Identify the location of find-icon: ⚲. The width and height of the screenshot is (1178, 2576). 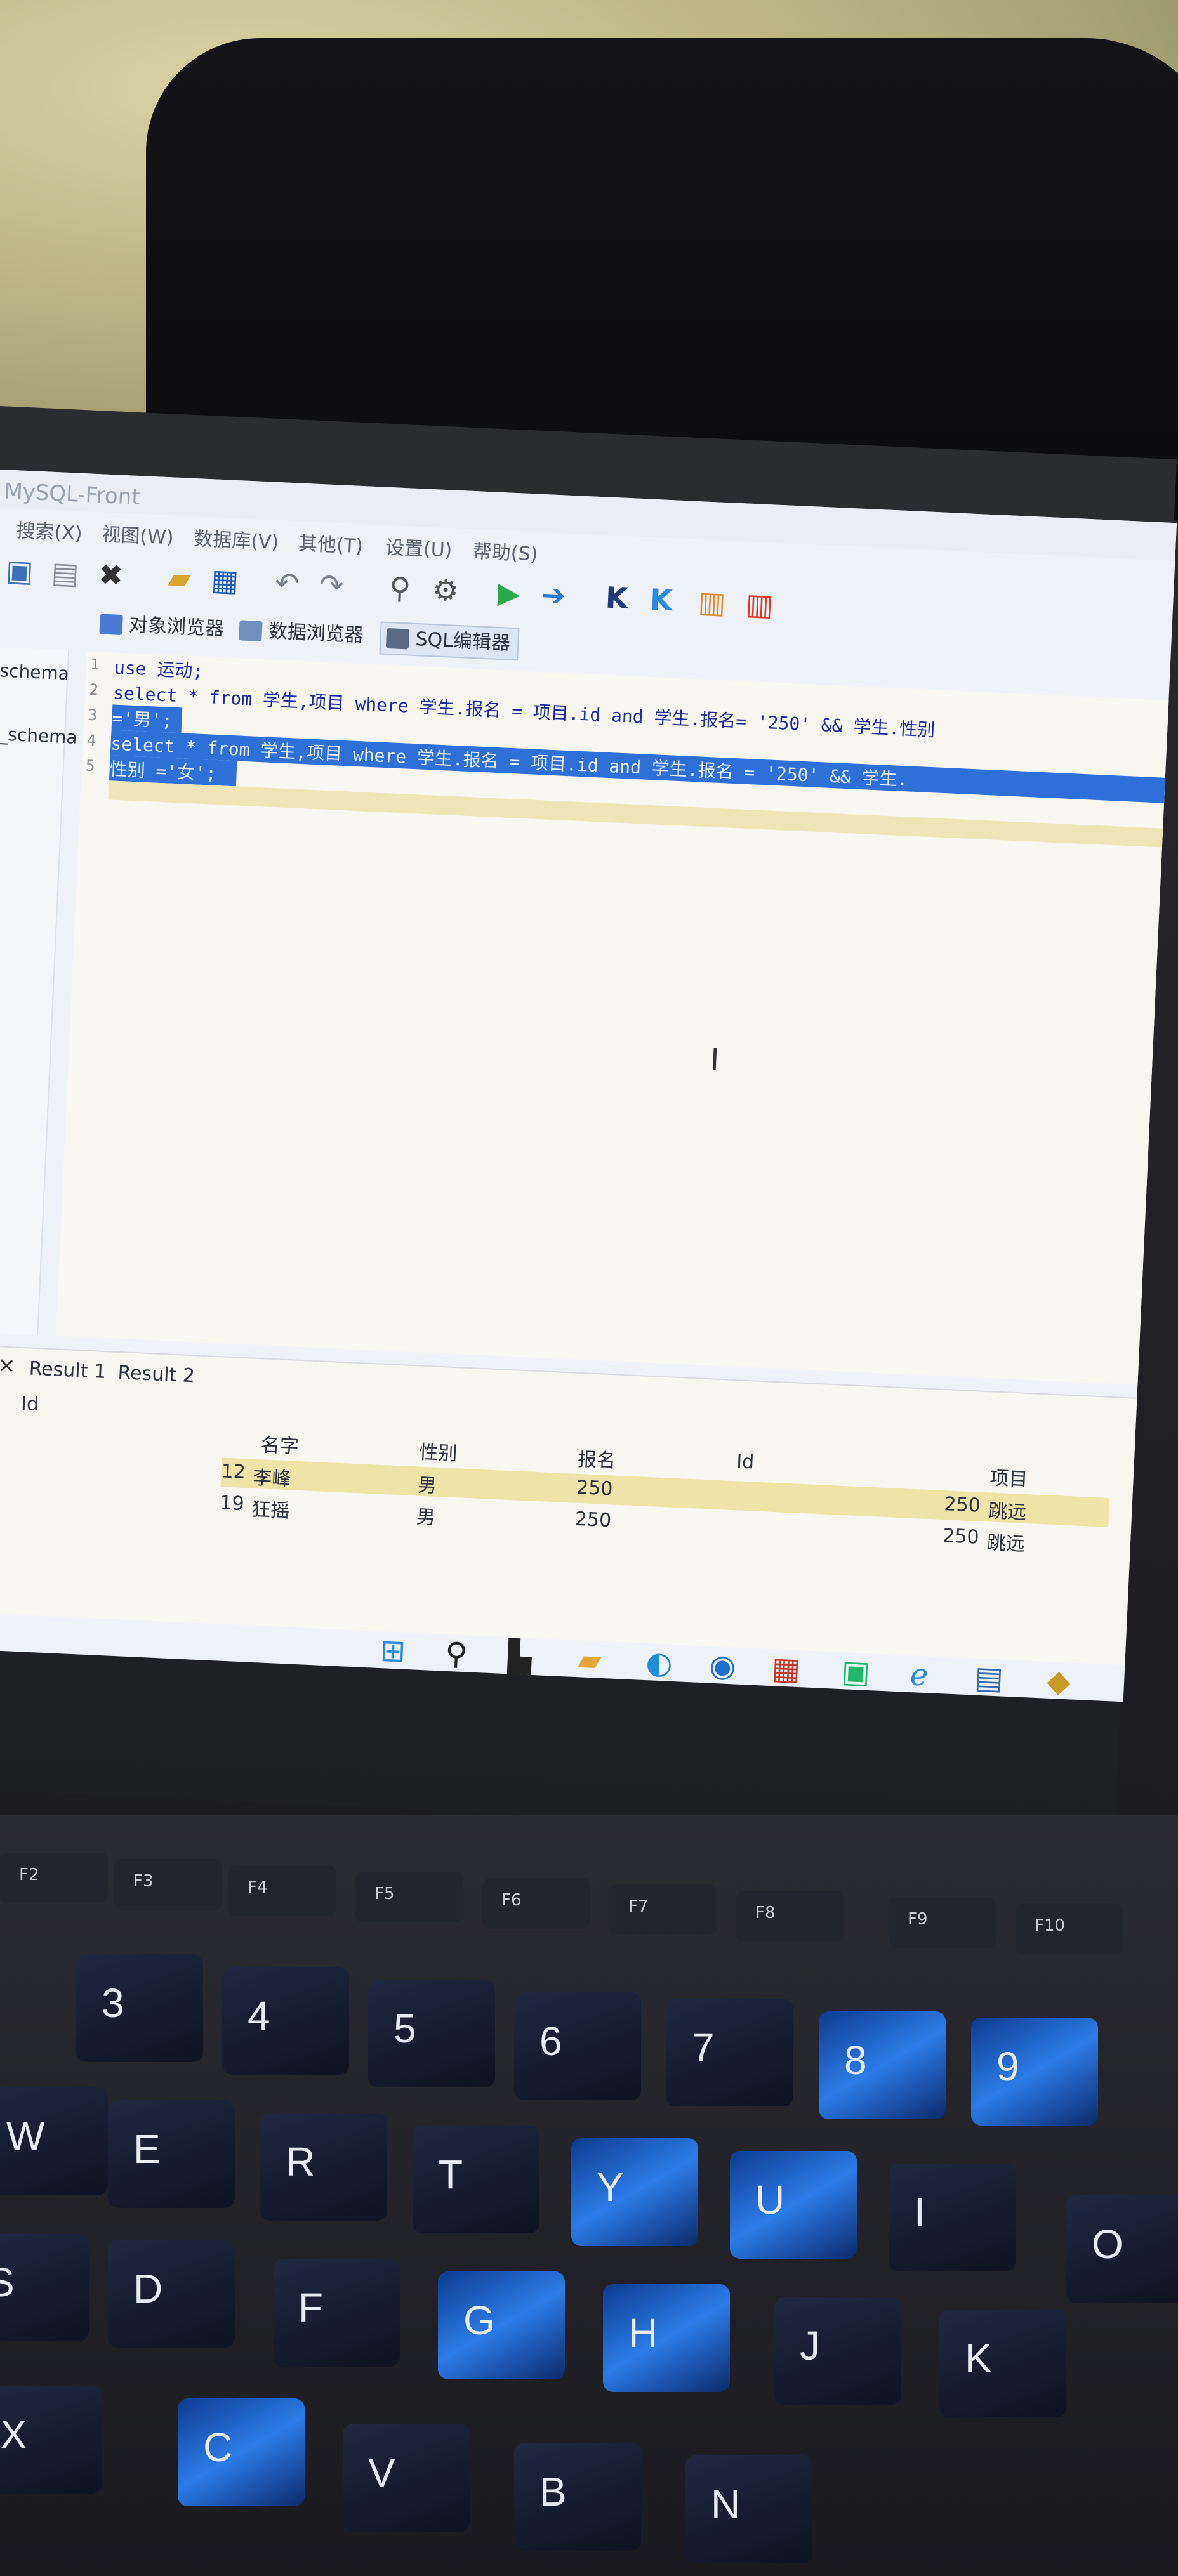
(400, 588).